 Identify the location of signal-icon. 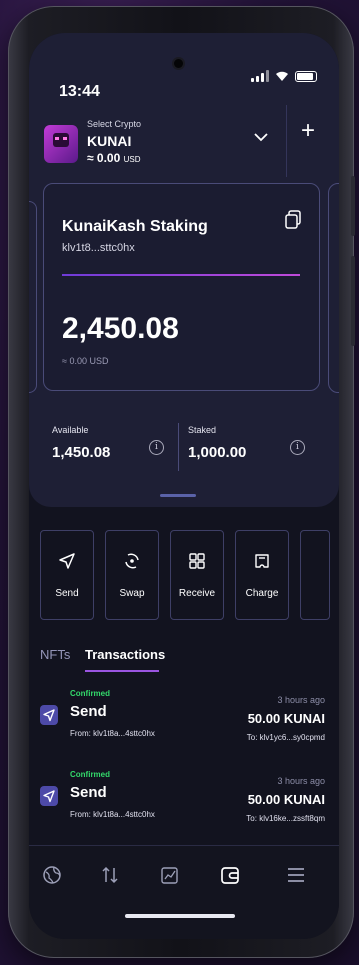
(260, 76).